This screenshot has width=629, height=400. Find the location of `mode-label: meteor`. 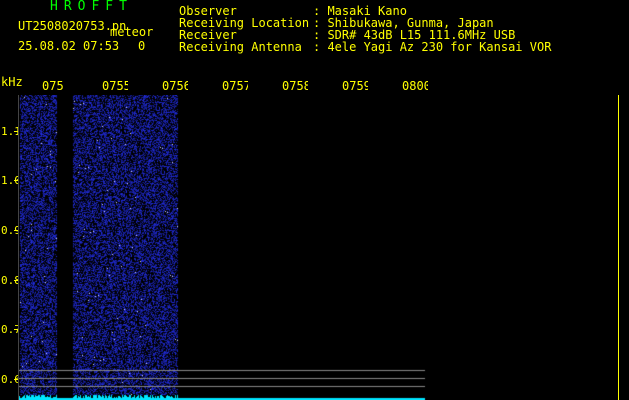

mode-label: meteor is located at coordinates (132, 32).